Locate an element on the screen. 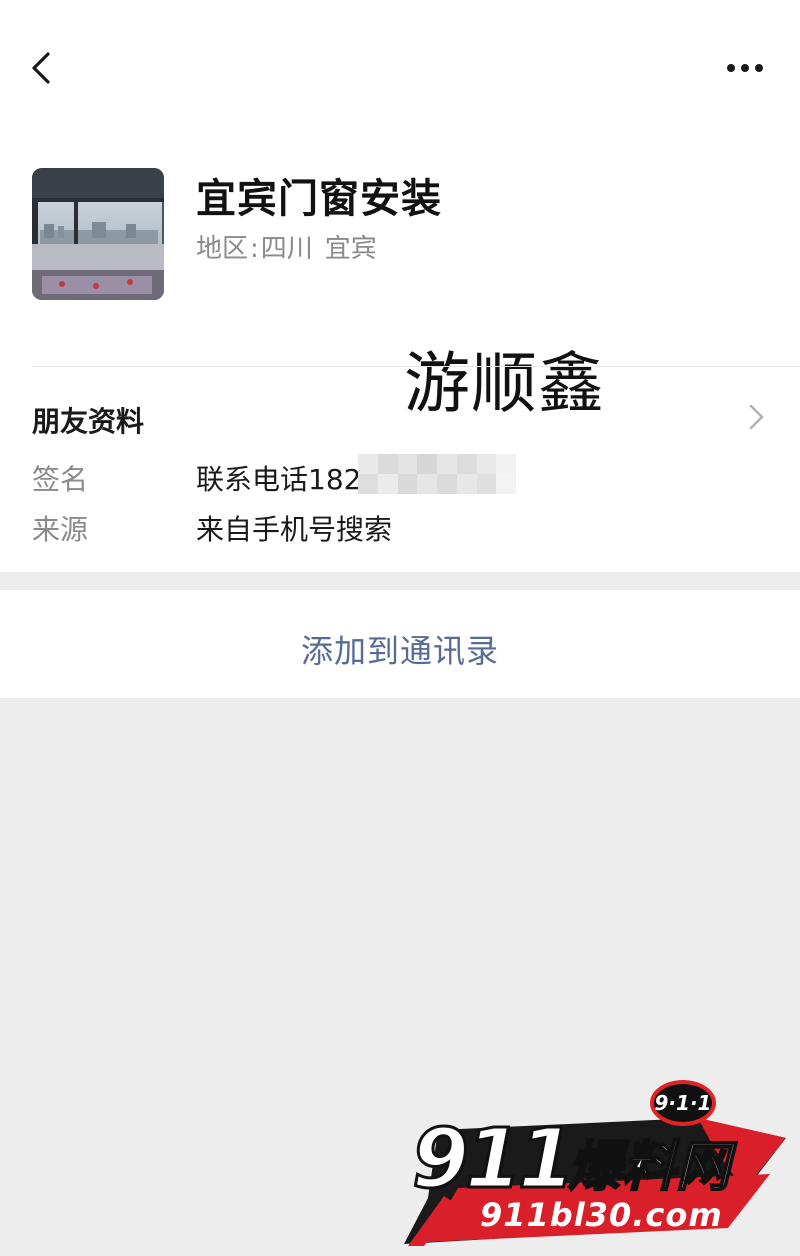 Image resolution: width=800 pixels, height=1256 pixels. avatar is located at coordinates (98, 234).